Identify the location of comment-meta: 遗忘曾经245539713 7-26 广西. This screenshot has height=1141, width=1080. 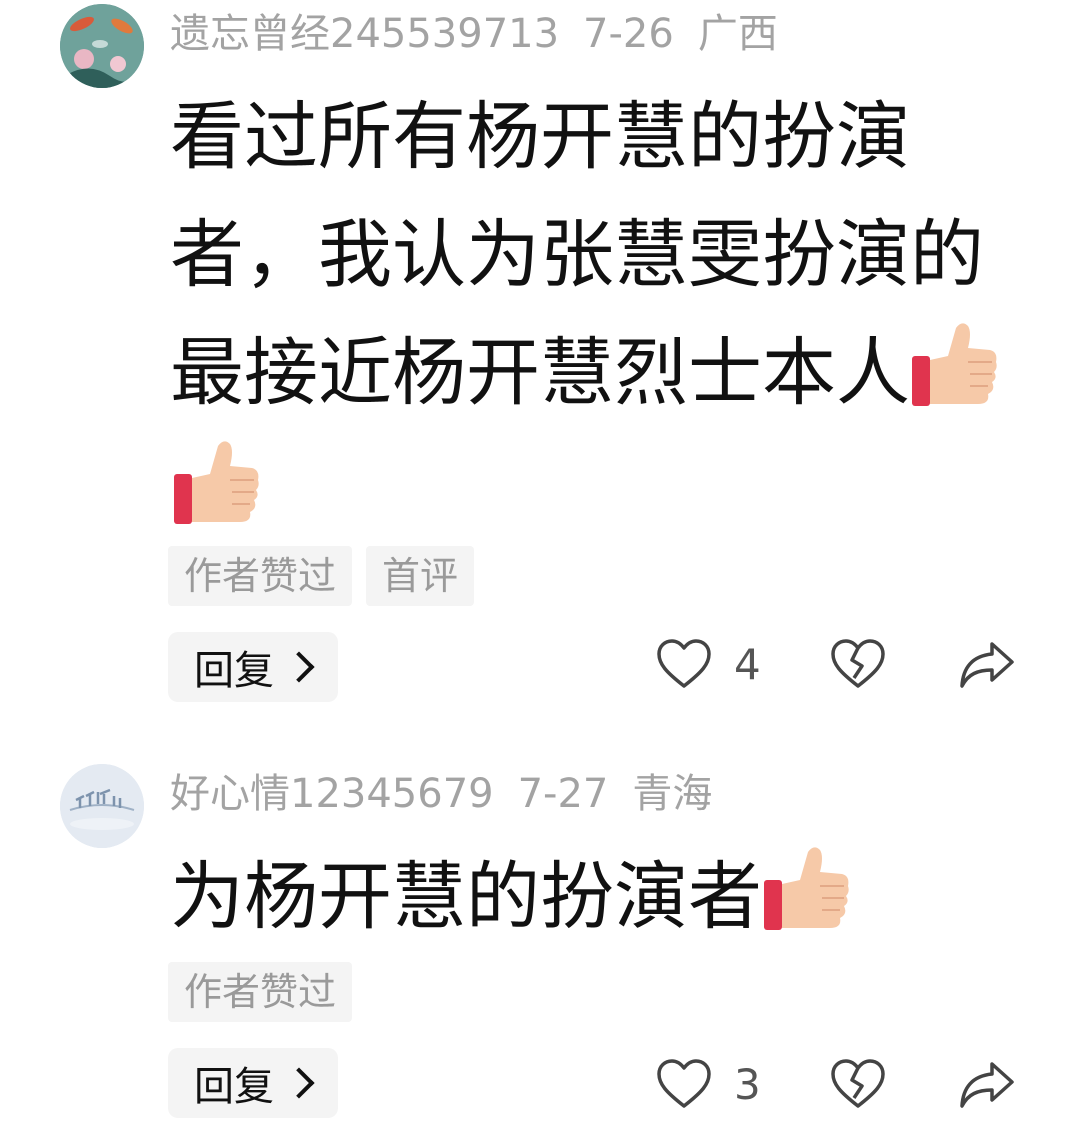
(486, 34).